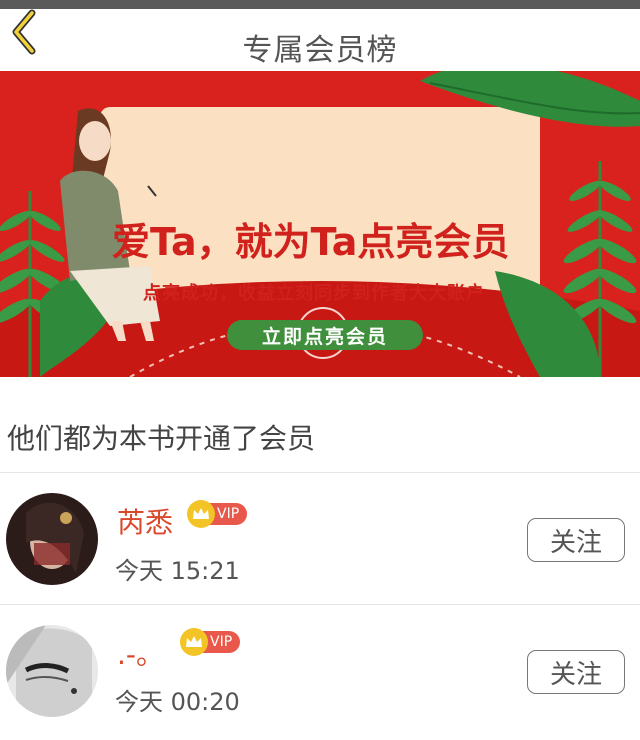  Describe the element at coordinates (145, 521) in the screenshot. I see `member-name: 芮悉` at that location.